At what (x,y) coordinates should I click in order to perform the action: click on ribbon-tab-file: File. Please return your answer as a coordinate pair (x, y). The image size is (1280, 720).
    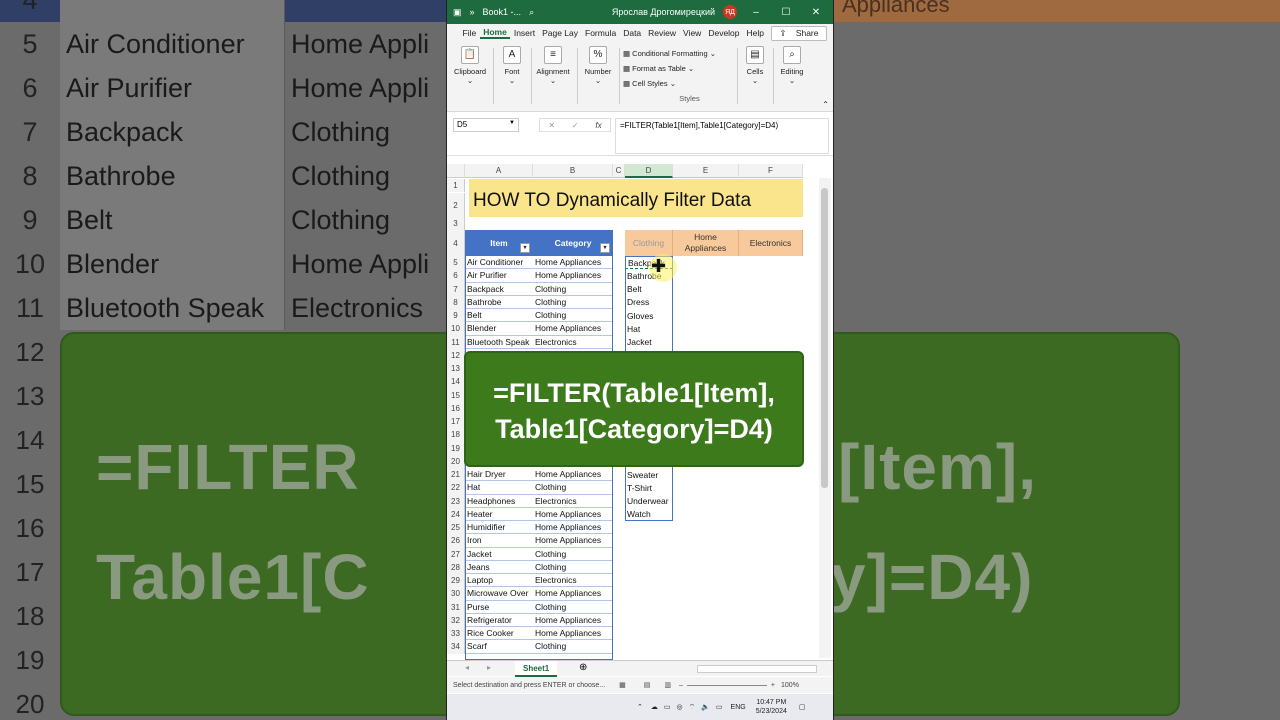
    Looking at the image, I should click on (469, 33).